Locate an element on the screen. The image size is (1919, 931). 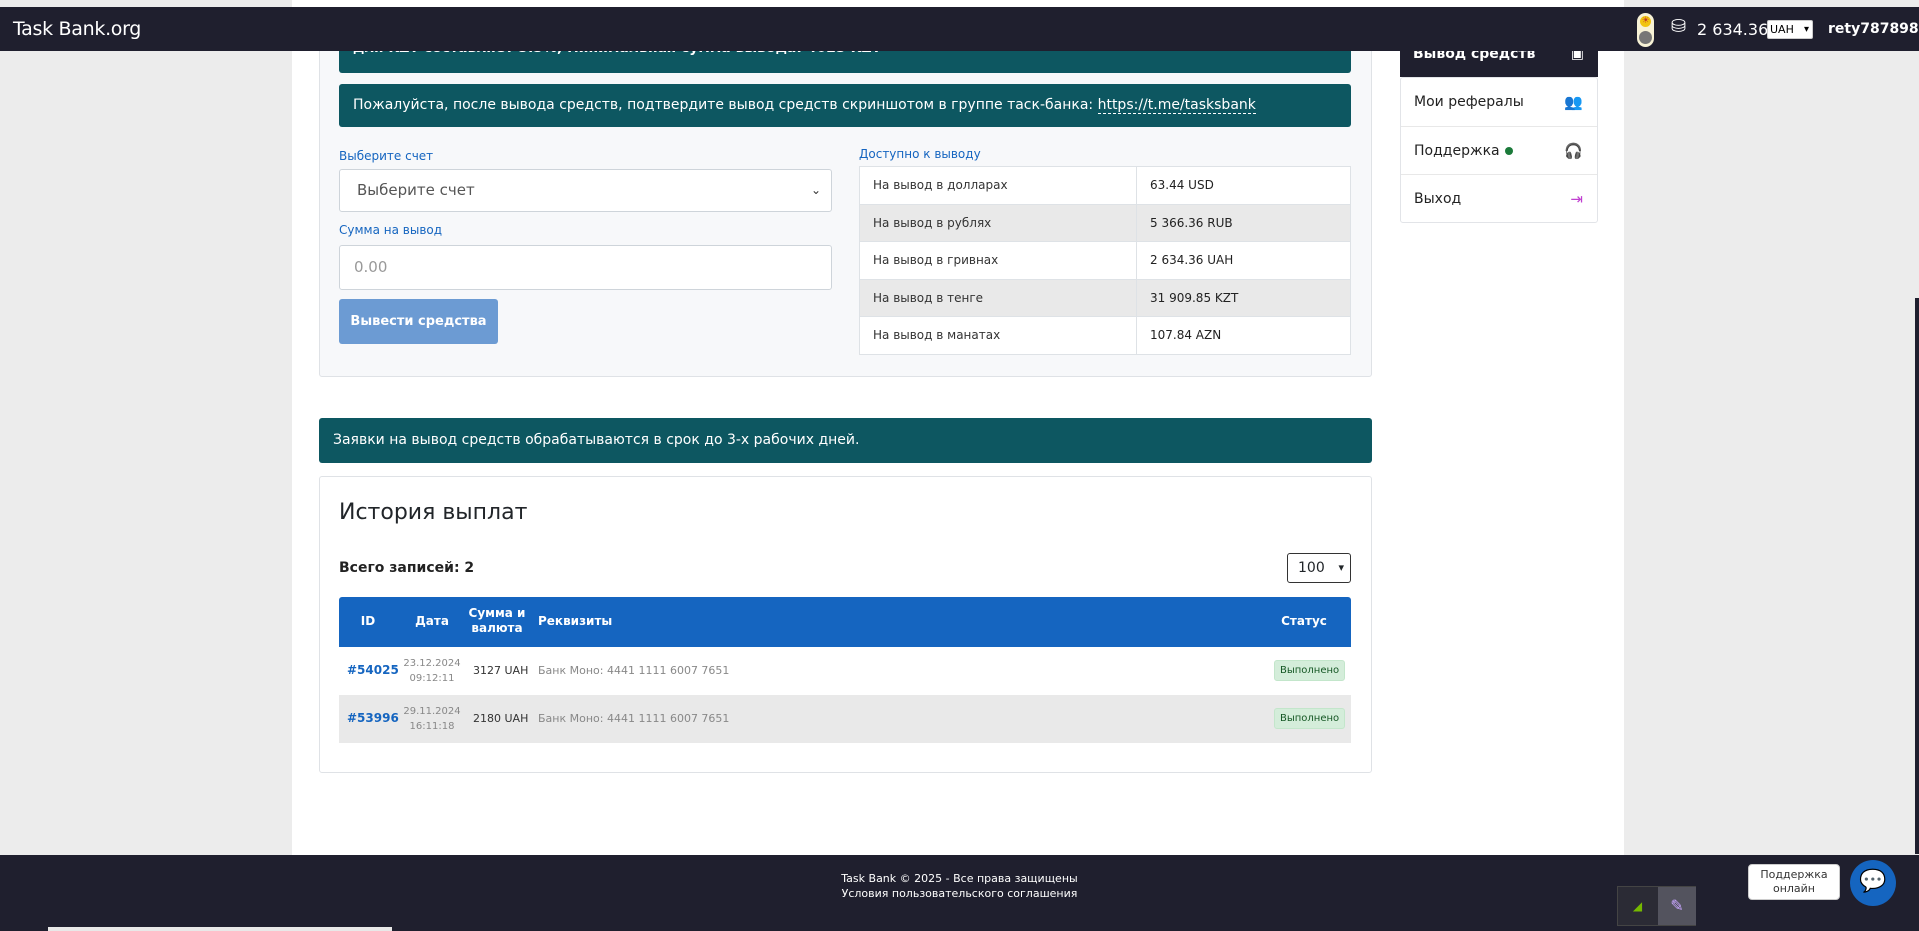
support-line1: Поддержка is located at coordinates (1794, 874).